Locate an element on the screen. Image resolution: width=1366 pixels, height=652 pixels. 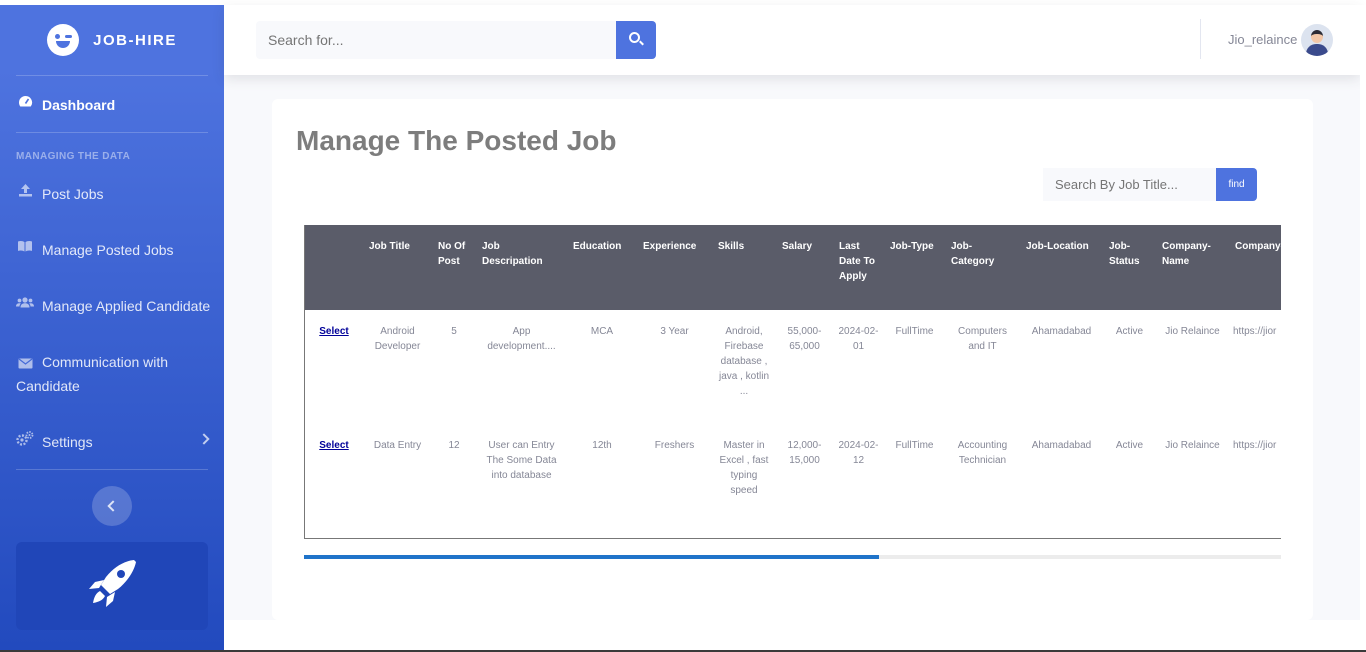
find-button: find is located at coordinates (1236, 184).